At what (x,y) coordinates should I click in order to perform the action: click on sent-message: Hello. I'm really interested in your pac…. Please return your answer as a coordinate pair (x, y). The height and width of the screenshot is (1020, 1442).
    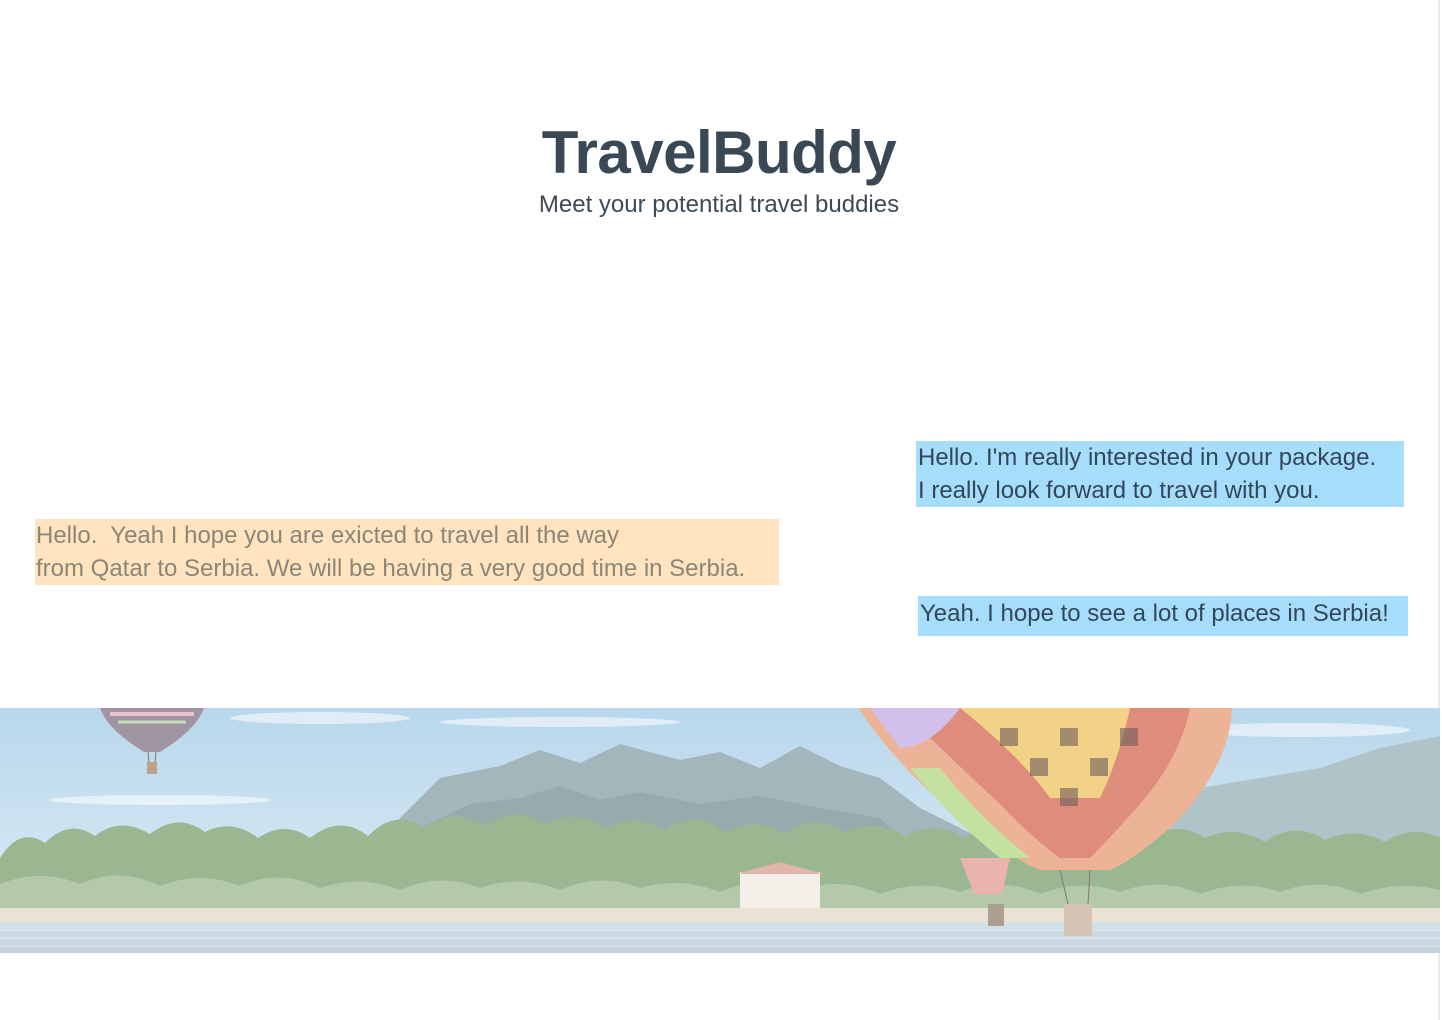
    Looking at the image, I should click on (1160, 474).